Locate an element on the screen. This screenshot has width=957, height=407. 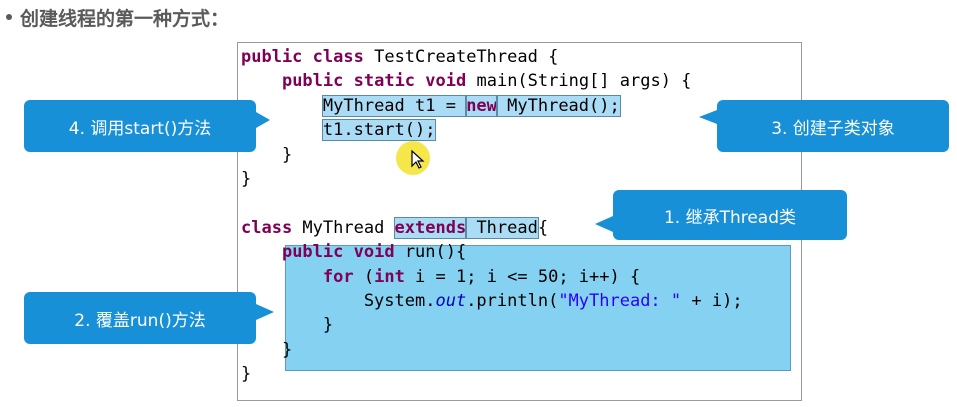
code-line: t1.start(); is located at coordinates (339, 130).